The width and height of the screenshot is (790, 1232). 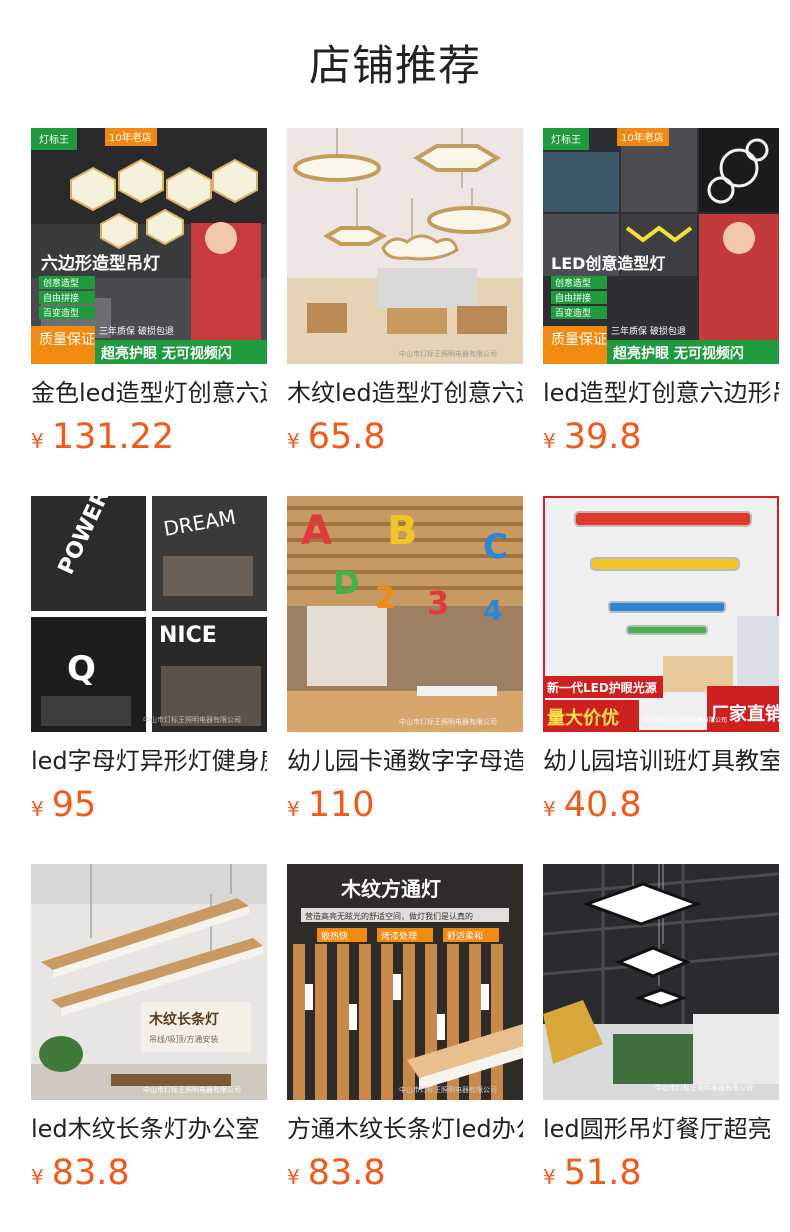 What do you see at coordinates (661, 761) in the screenshot?
I see `product-name: 幼儿园培训班灯具教室` at bounding box center [661, 761].